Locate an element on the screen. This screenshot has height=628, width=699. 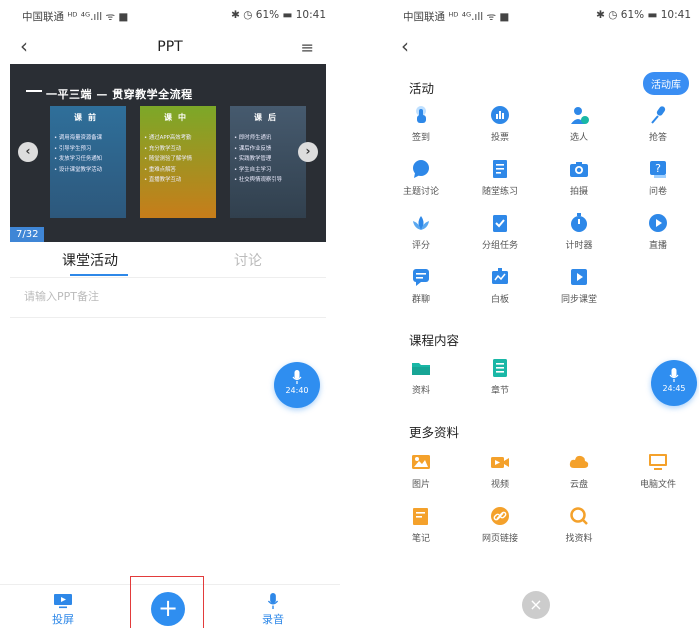
column-item: • 课后作业反馈 is located at coordinates (253, 148).